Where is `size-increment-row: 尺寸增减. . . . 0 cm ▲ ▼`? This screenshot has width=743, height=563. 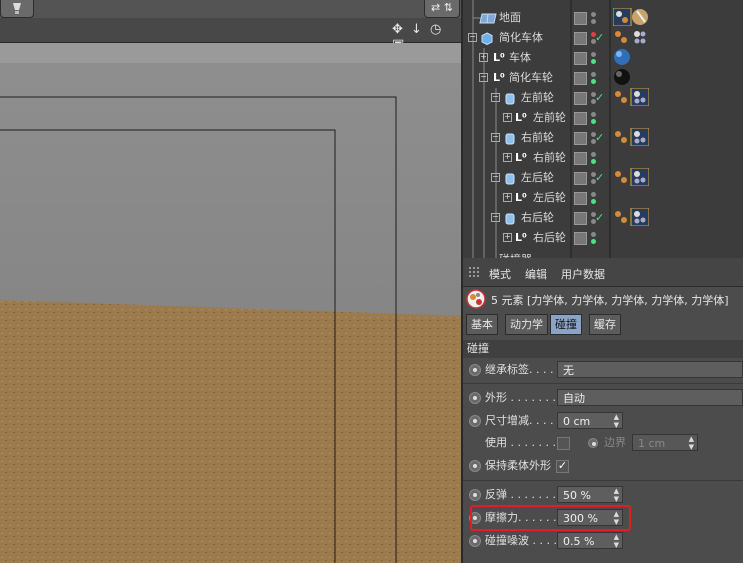 size-increment-row: 尺寸增减. . . . 0 cm ▲ ▼ is located at coordinates (603, 421).